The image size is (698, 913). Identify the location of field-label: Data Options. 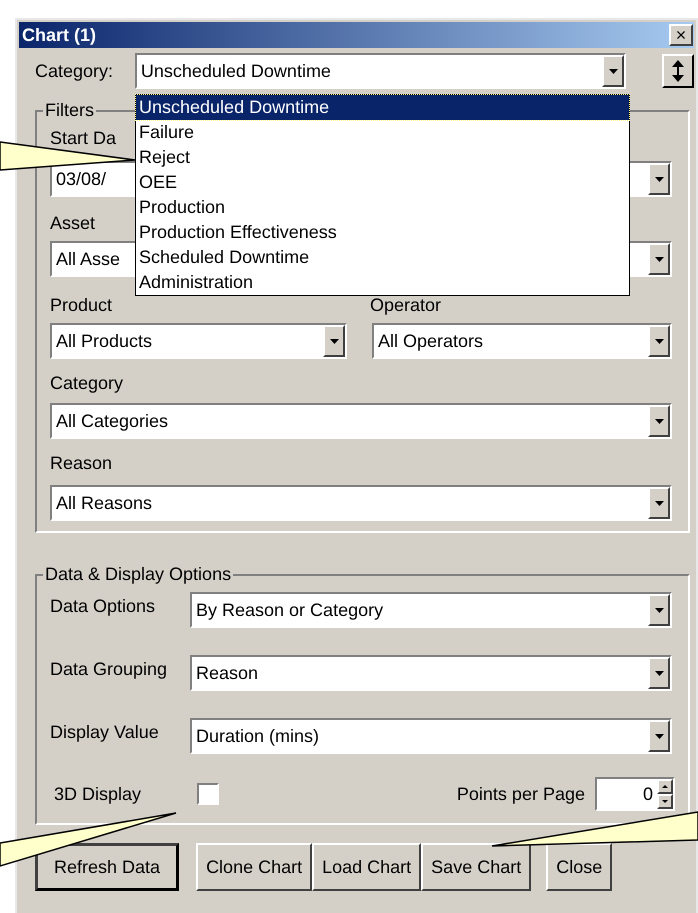
(103, 606).